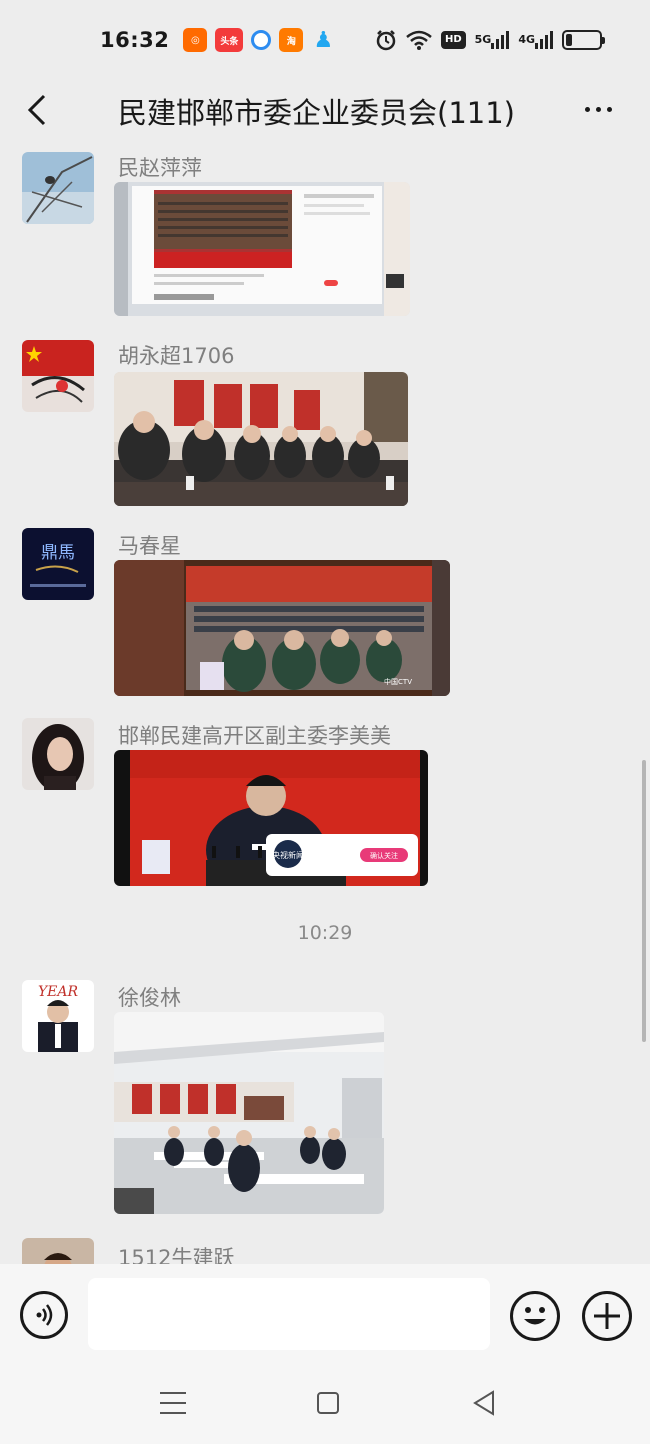 This screenshot has width=650, height=1444. I want to click on sender-name: 1512牛建跃, so click(176, 1255).